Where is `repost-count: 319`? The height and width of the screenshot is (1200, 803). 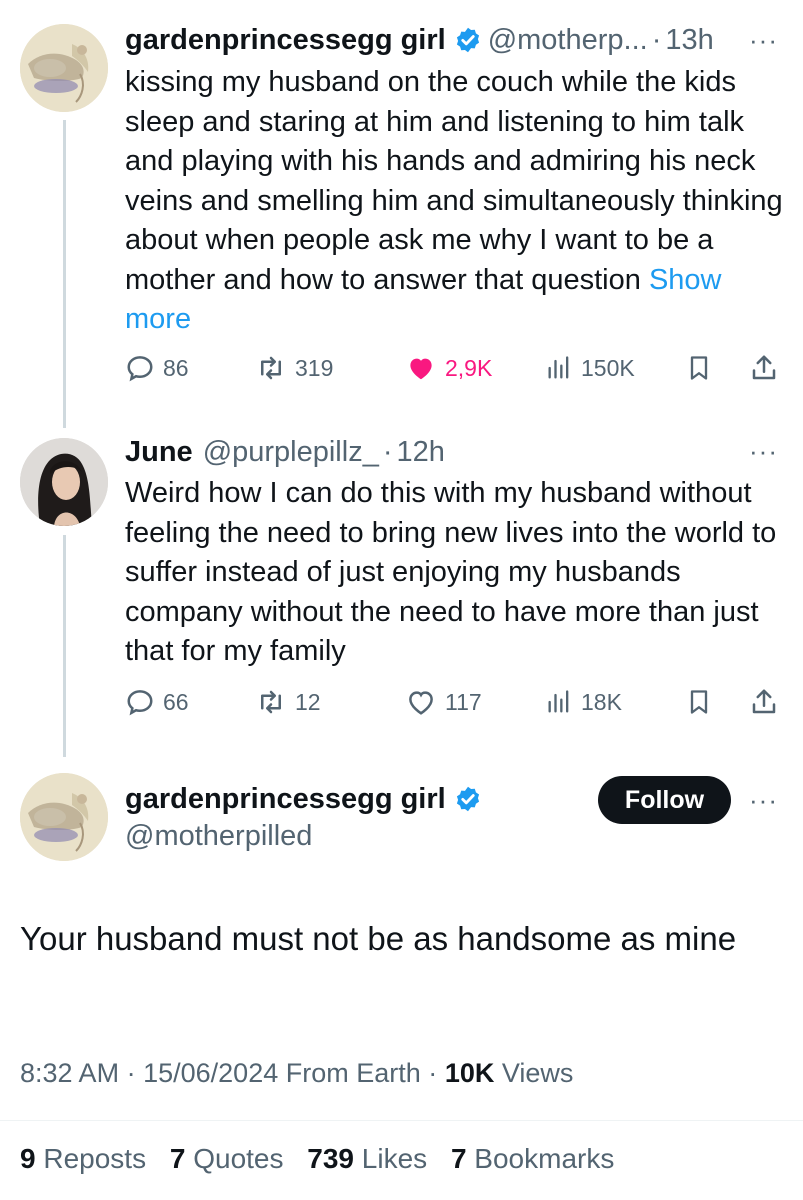 repost-count: 319 is located at coordinates (314, 367).